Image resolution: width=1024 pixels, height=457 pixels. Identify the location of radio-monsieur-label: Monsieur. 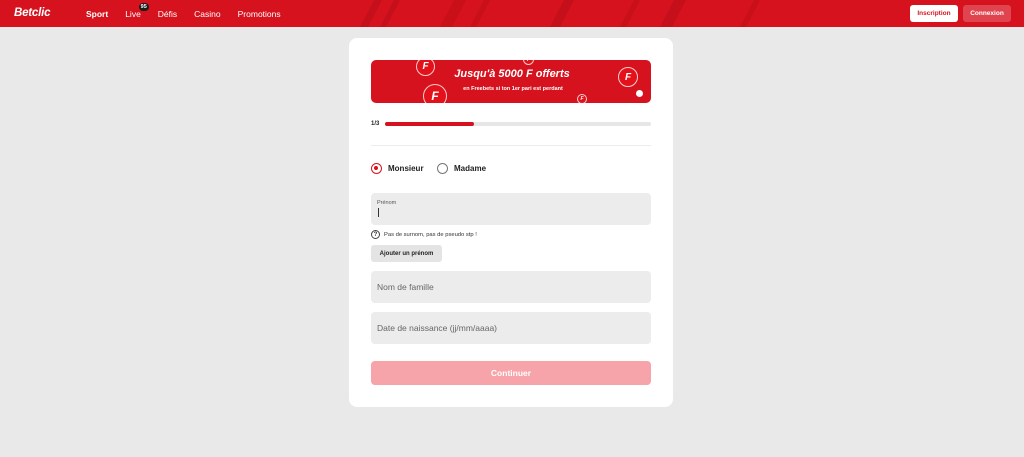
(406, 168).